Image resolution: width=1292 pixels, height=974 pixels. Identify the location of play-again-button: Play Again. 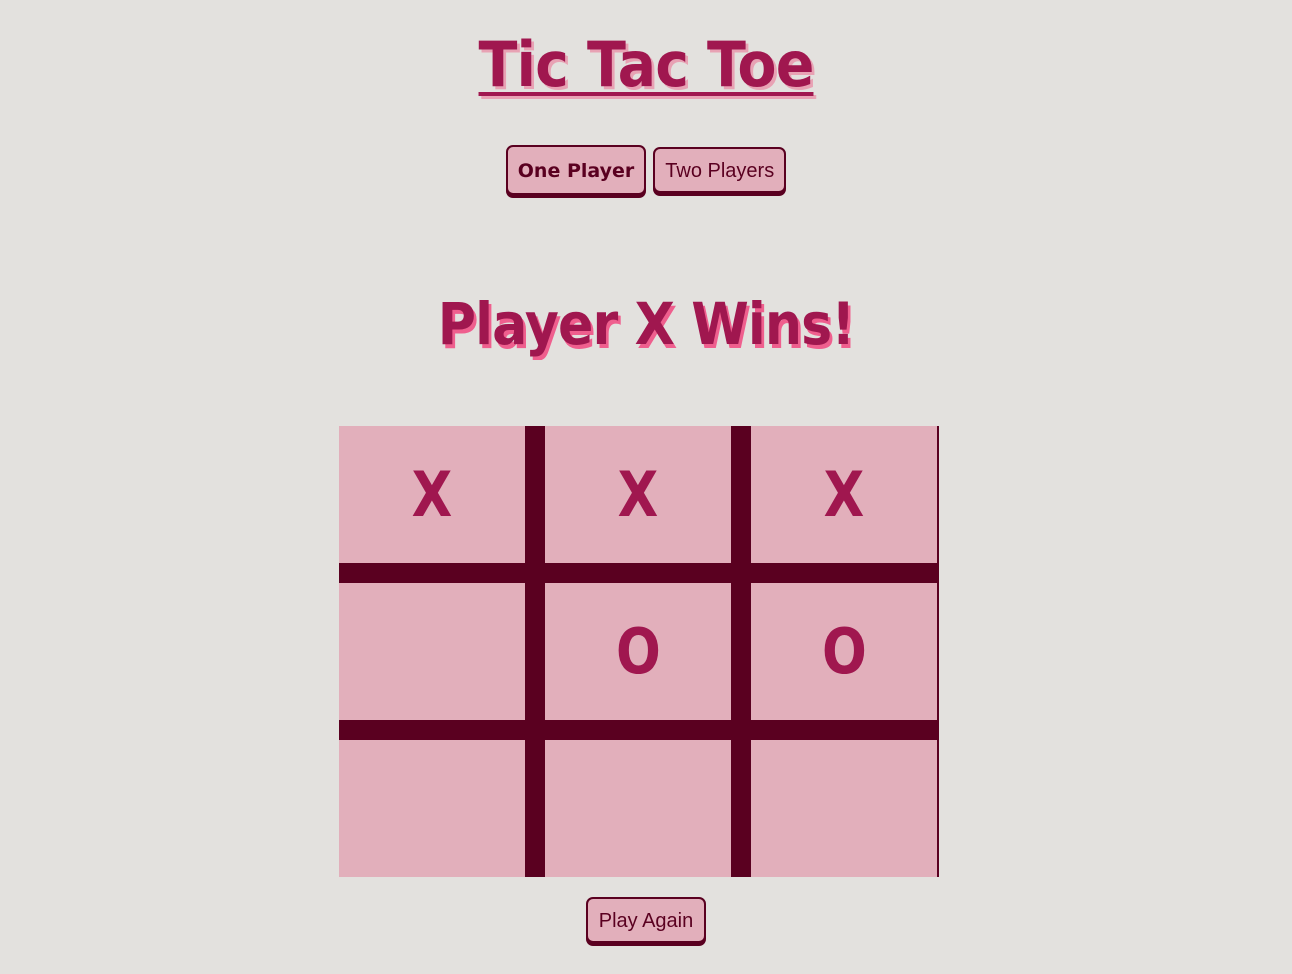
(646, 920).